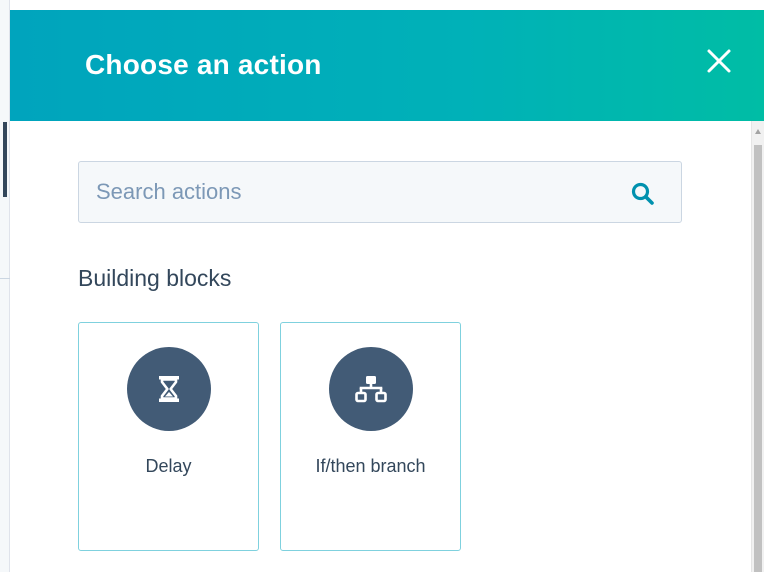 The width and height of the screenshot is (764, 572). Describe the element at coordinates (370, 466) in the screenshot. I see `action-card-label: If/then branch` at that location.